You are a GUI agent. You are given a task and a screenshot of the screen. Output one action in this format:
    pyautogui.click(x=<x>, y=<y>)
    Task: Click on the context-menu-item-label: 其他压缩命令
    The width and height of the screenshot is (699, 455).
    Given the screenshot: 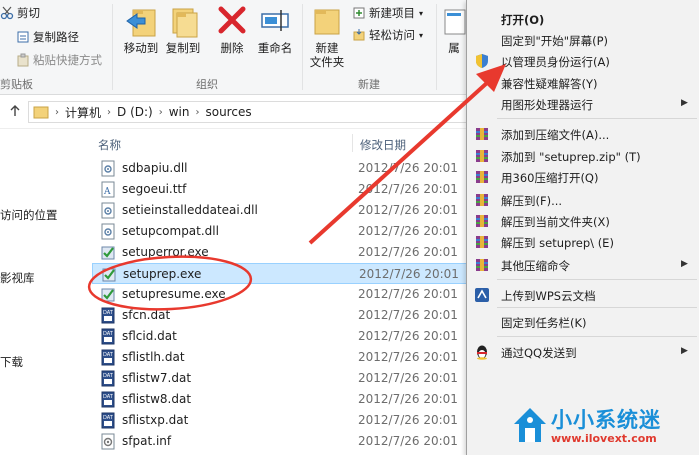 What is the action you would take?
    pyautogui.click(x=535, y=266)
    